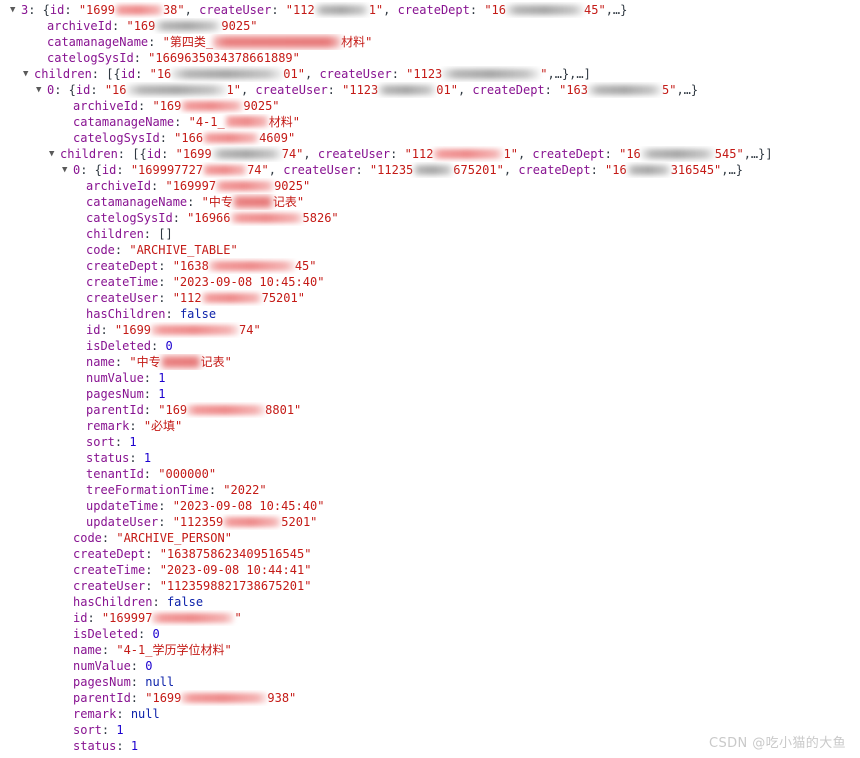  Describe the element at coordinates (189, 138) in the screenshot. I see `value-start: "166` at that location.